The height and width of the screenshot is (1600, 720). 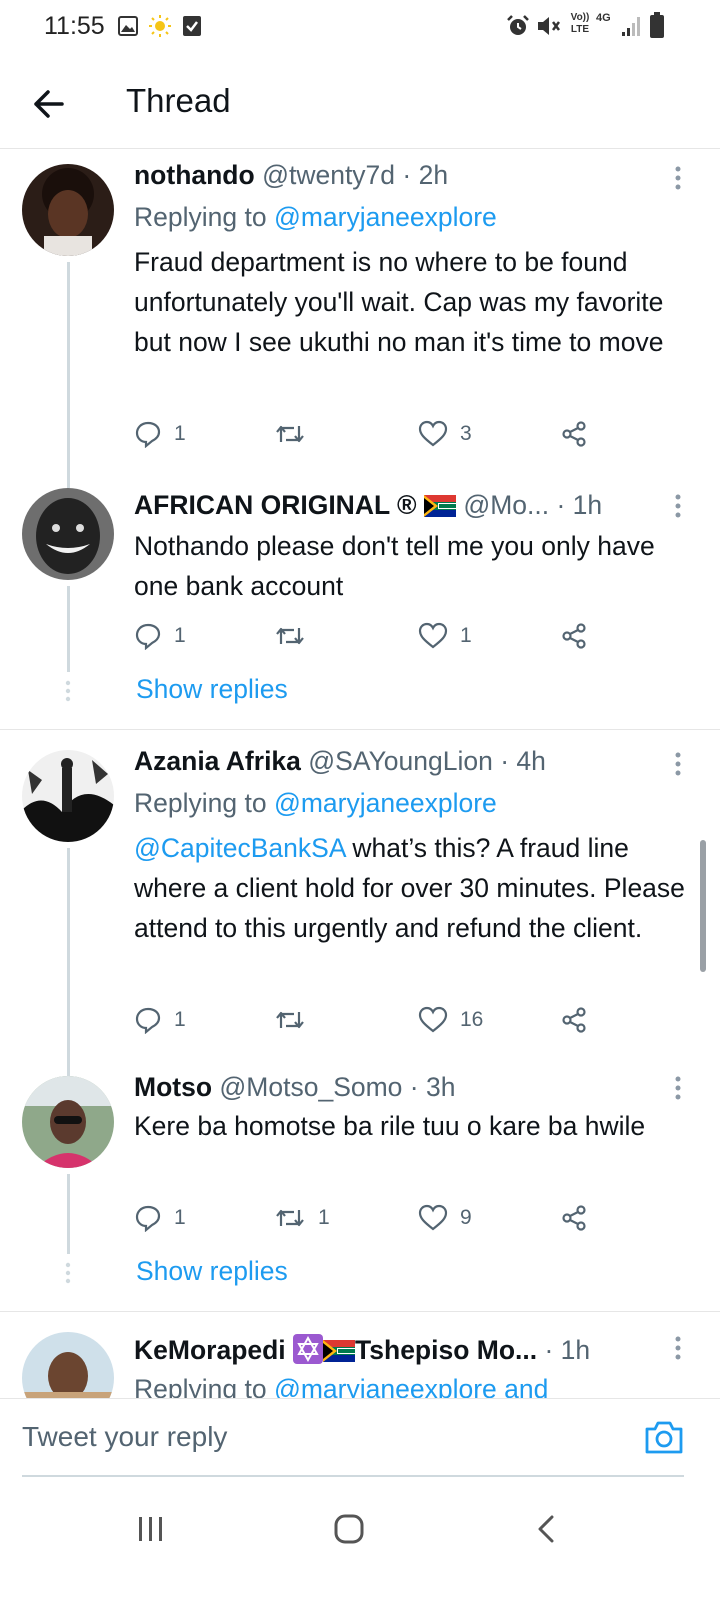 What do you see at coordinates (308, 1349) in the screenshot?
I see `star-of-david-icon` at bounding box center [308, 1349].